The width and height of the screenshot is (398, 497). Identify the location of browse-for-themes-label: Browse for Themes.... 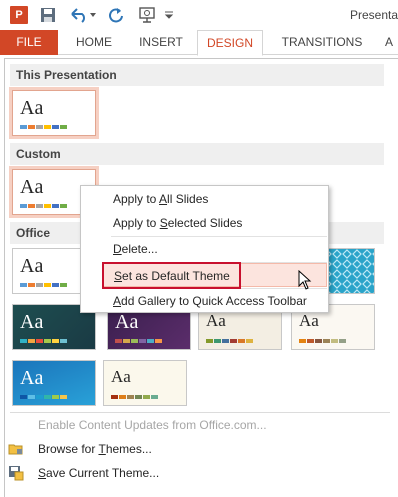
(95, 449).